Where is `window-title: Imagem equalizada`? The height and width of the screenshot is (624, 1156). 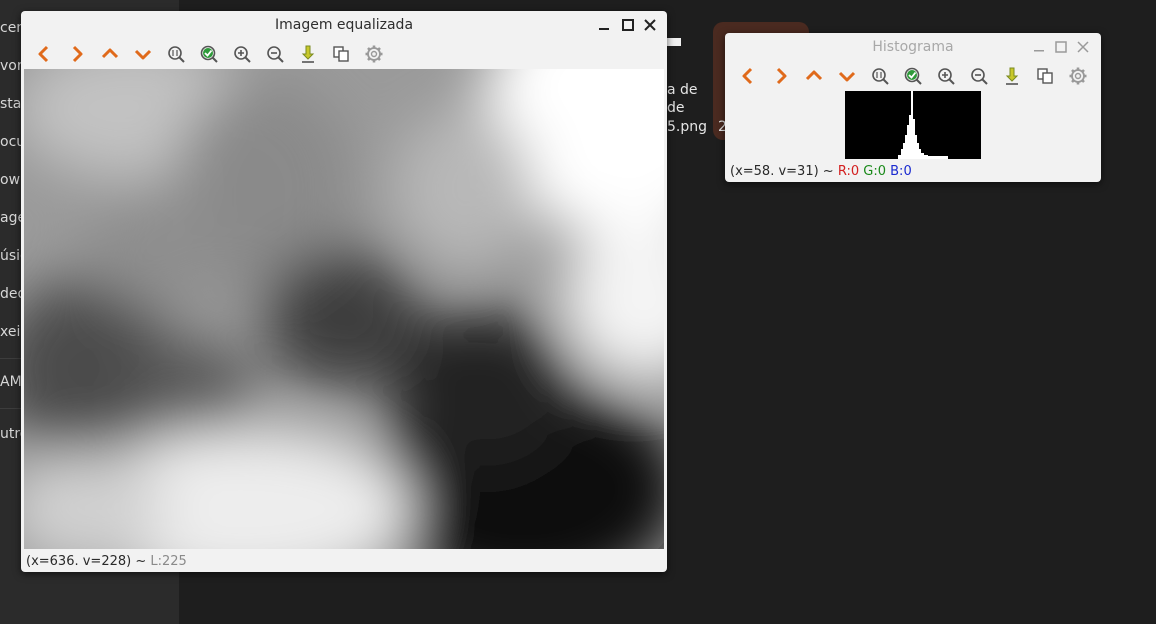
window-title: Imagem equalizada is located at coordinates (344, 25).